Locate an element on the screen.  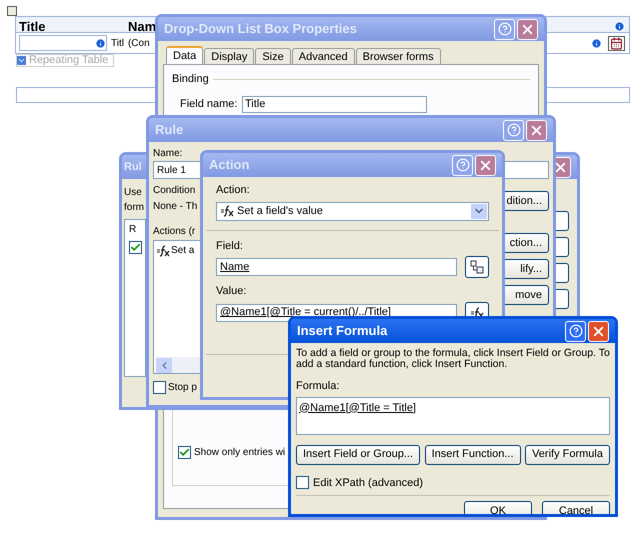
dropdown-field: Titl is located at coordinates (115, 43).